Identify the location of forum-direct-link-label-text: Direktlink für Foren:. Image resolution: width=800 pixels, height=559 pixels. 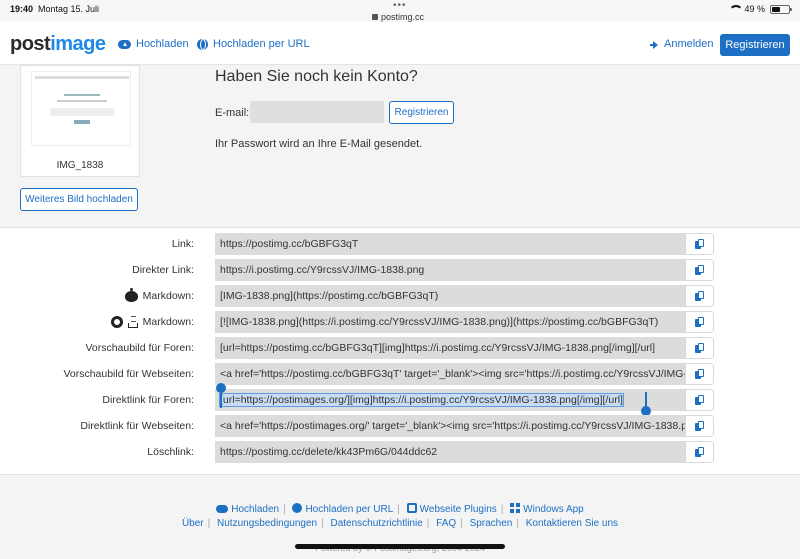
(148, 400).